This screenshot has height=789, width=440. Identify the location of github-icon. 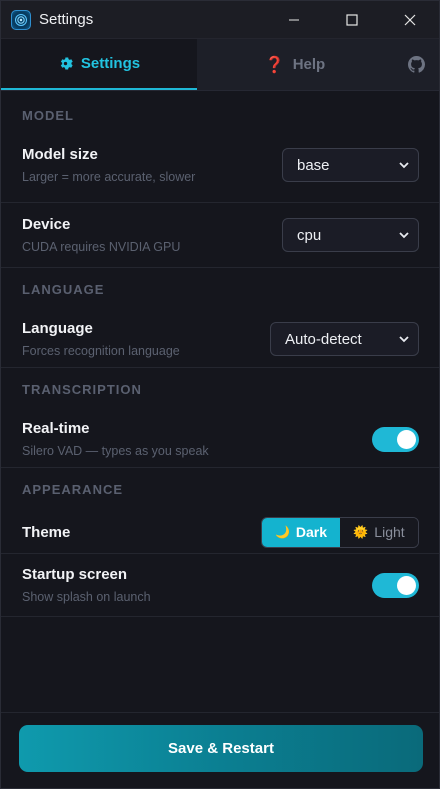
(416, 64).